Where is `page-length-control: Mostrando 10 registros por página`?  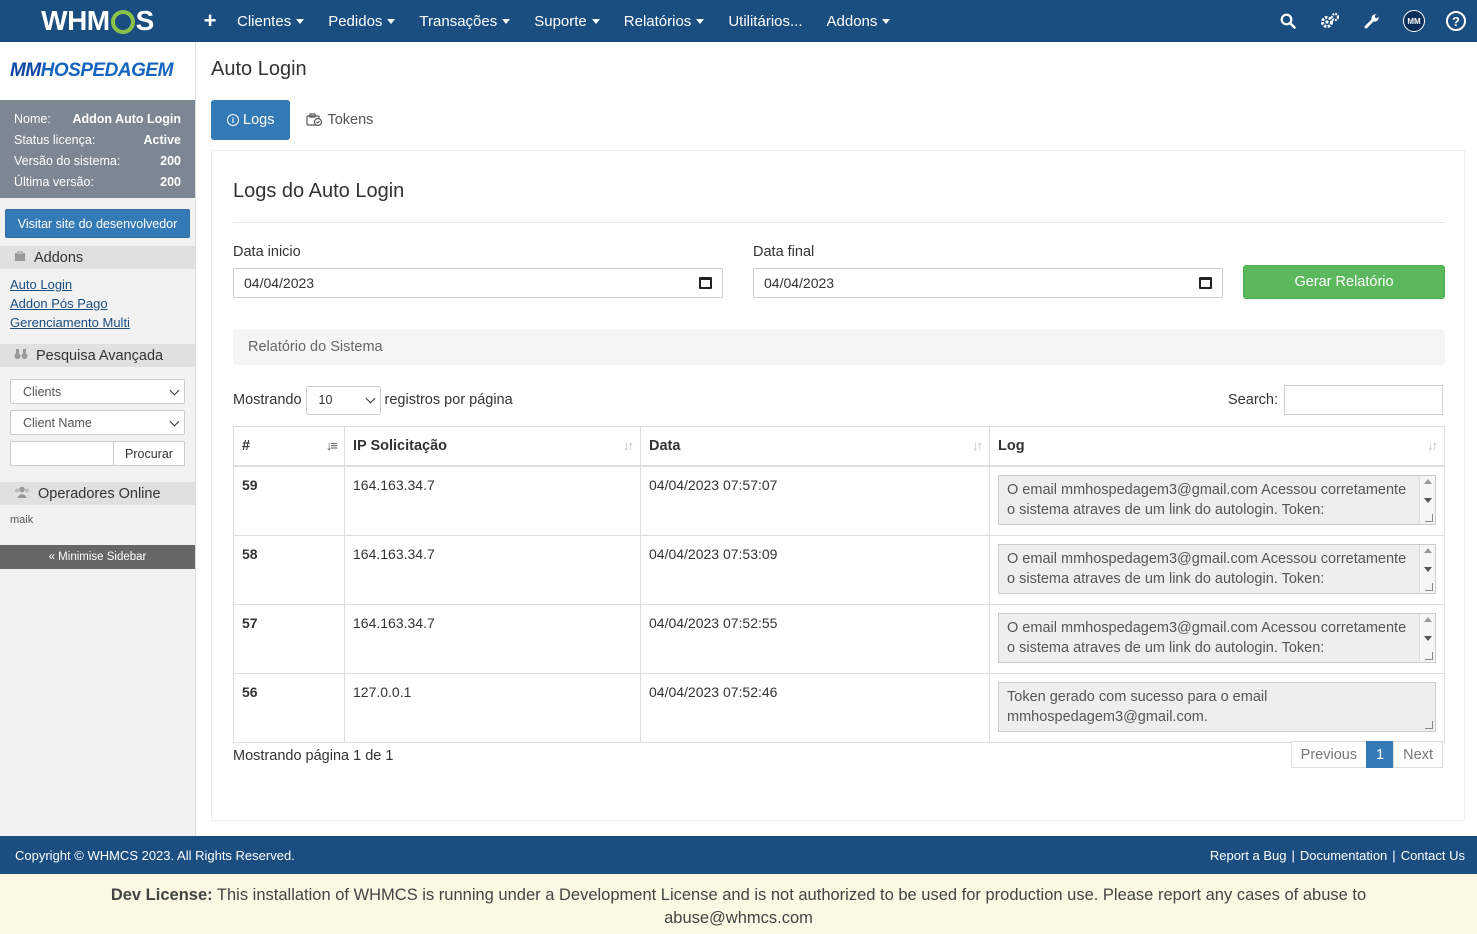
page-length-control: Mostrando 10 registros por página is located at coordinates (373, 400).